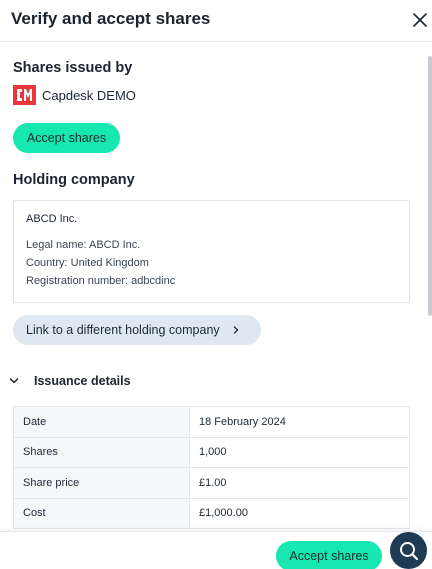 The width and height of the screenshot is (432, 569). I want to click on close-button, so click(420, 20).